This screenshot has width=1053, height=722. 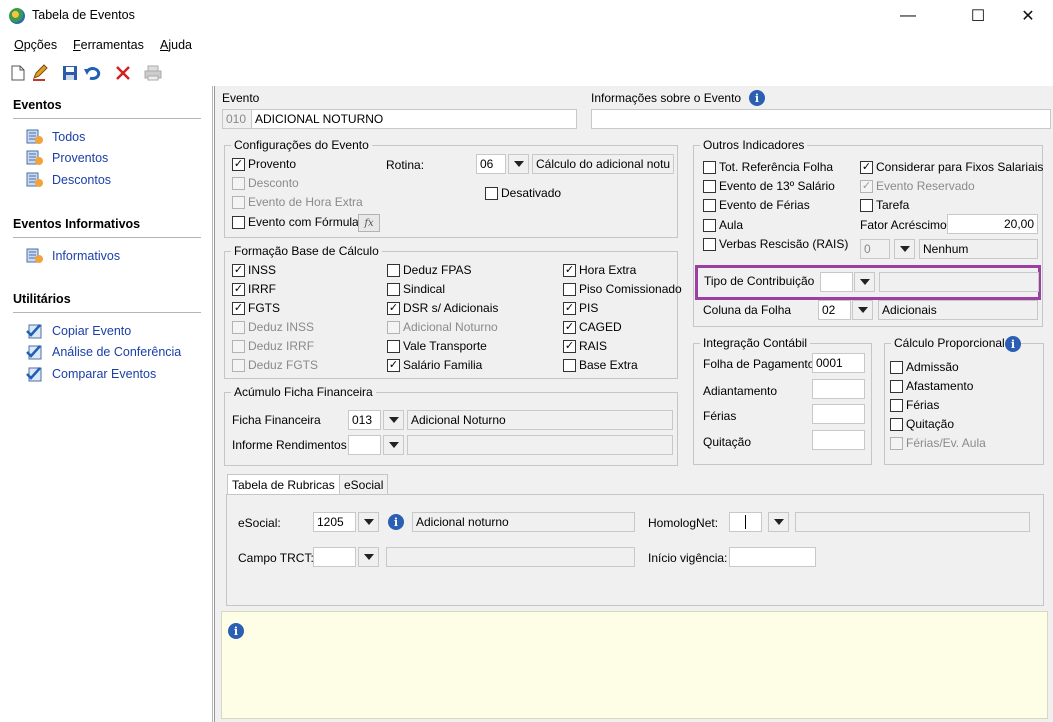 What do you see at coordinates (580, 308) in the screenshot?
I see `pis-checkbox: ✓ PIS` at bounding box center [580, 308].